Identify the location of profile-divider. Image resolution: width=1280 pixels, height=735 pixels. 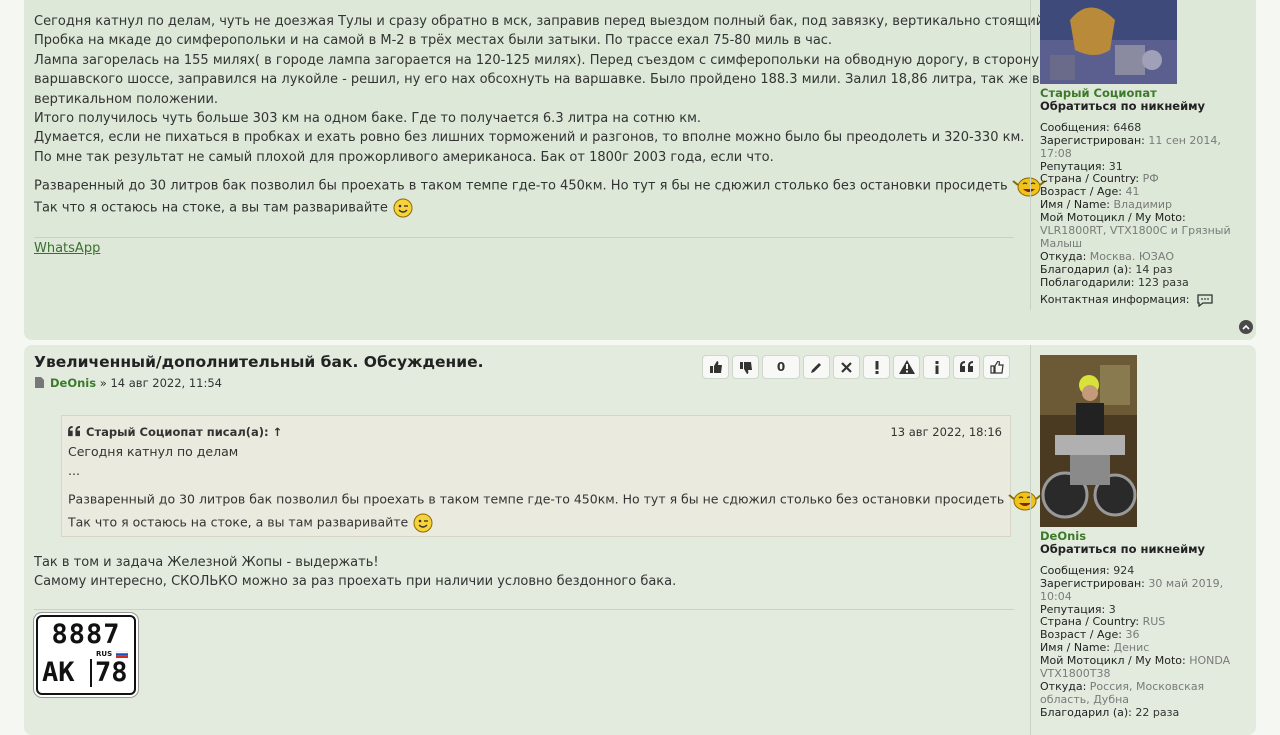
(1030, 155).